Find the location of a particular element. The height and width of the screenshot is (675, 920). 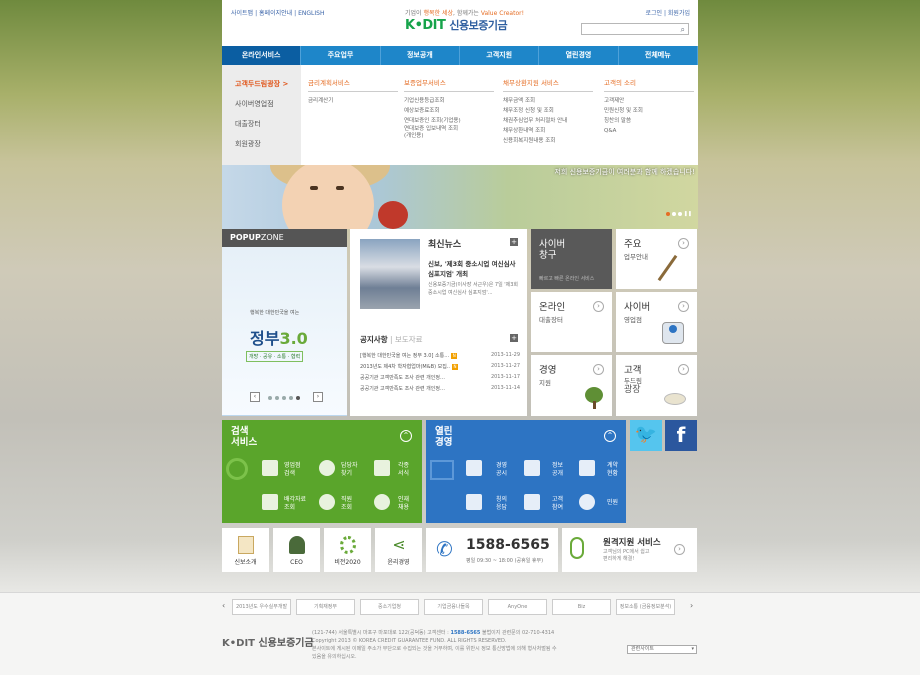

banner-prev-icon: ‹ is located at coordinates (223, 605).